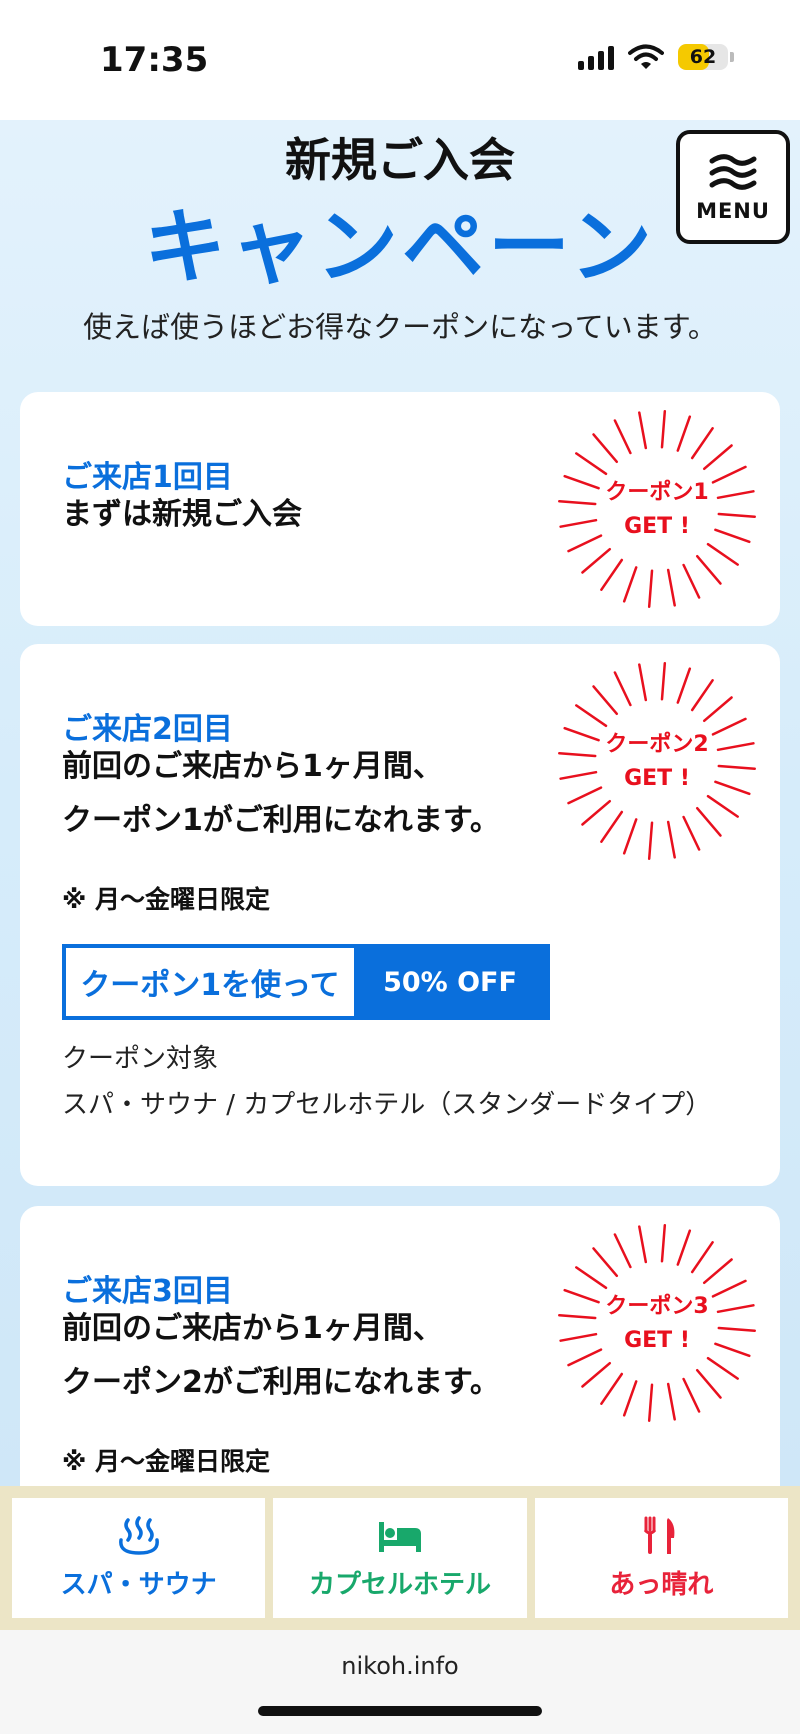 This screenshot has width=800, height=1734. I want to click on visit-description-line: まずは新規ご入会, so click(182, 514).